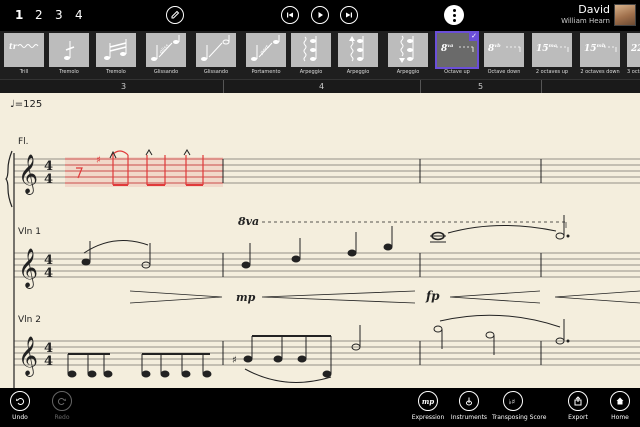  Describe the element at coordinates (29, 232) in the screenshot. I see `instrument-label-violin-1: Vln 1` at that location.